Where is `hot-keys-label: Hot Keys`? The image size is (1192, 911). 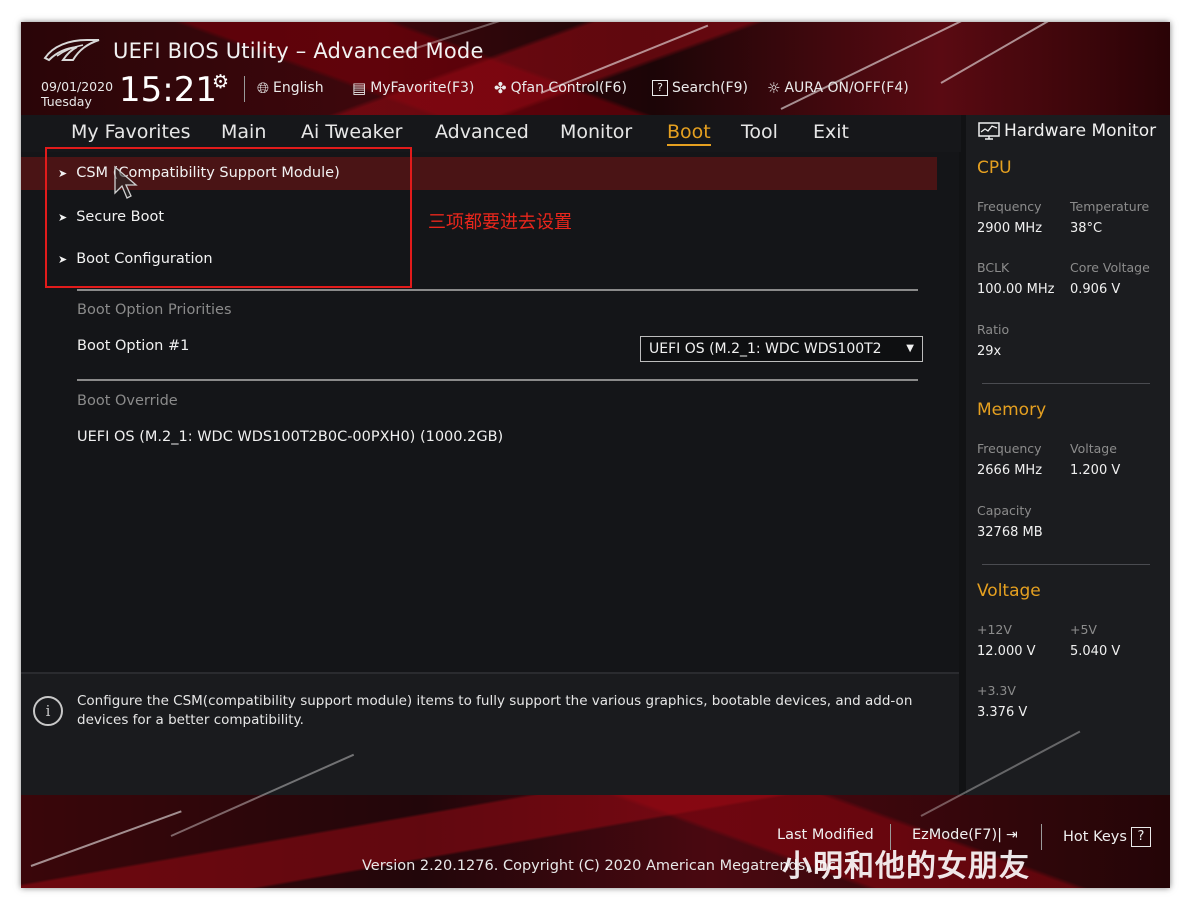
hot-keys-label: Hot Keys is located at coordinates (1095, 837).